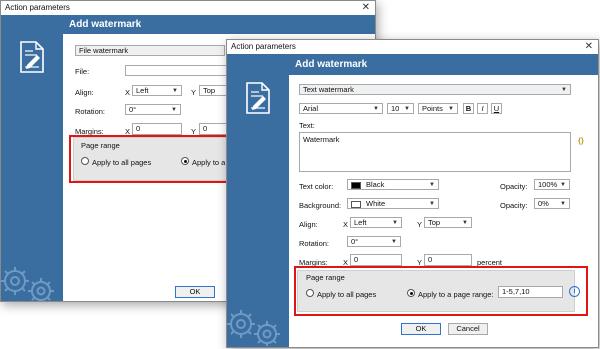 This screenshot has width=600, height=349. Describe the element at coordinates (552, 203) in the screenshot. I see `background-opacity-select: 0% ▼` at that location.